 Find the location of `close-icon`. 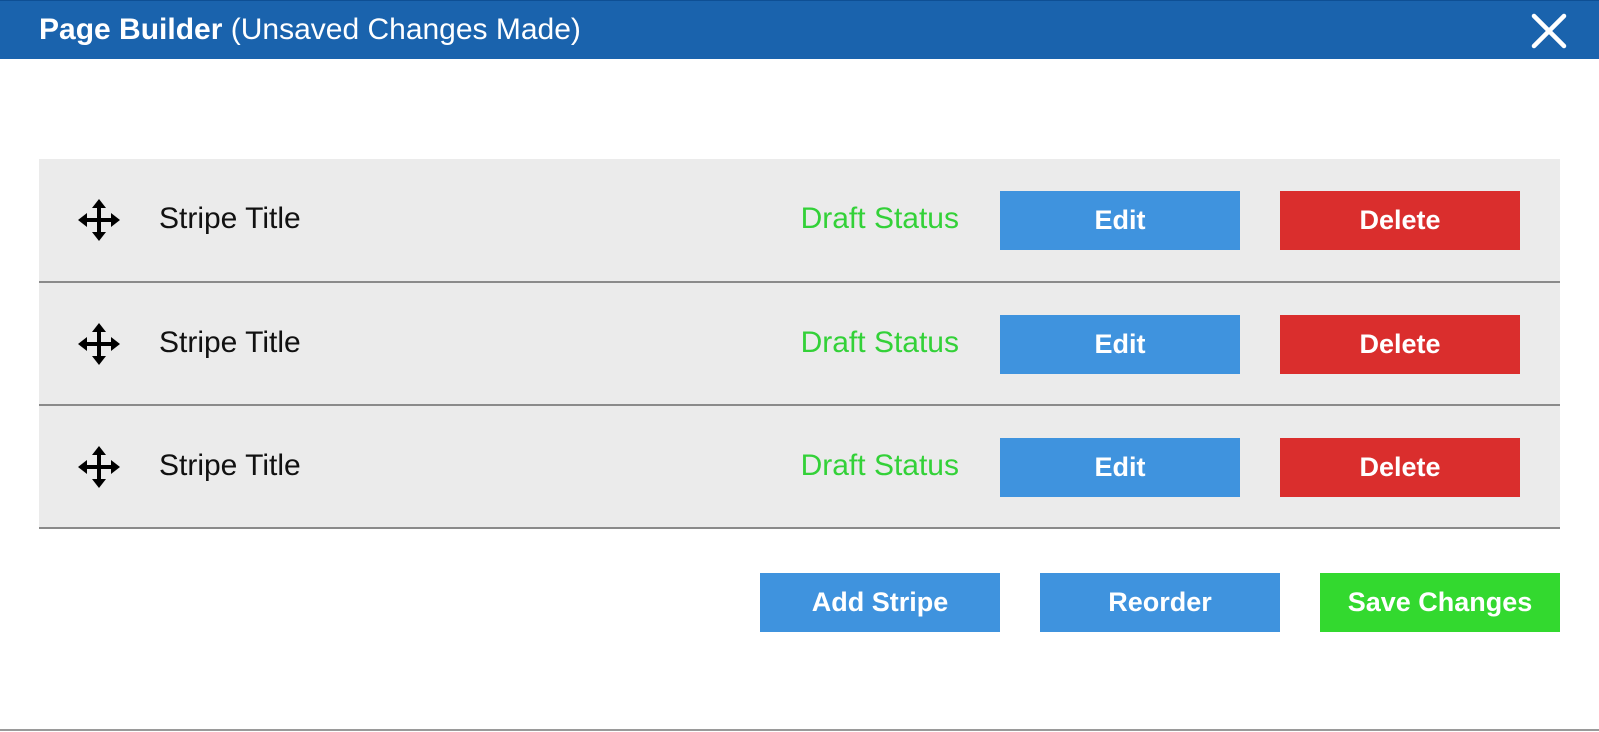

close-icon is located at coordinates (1549, 31).